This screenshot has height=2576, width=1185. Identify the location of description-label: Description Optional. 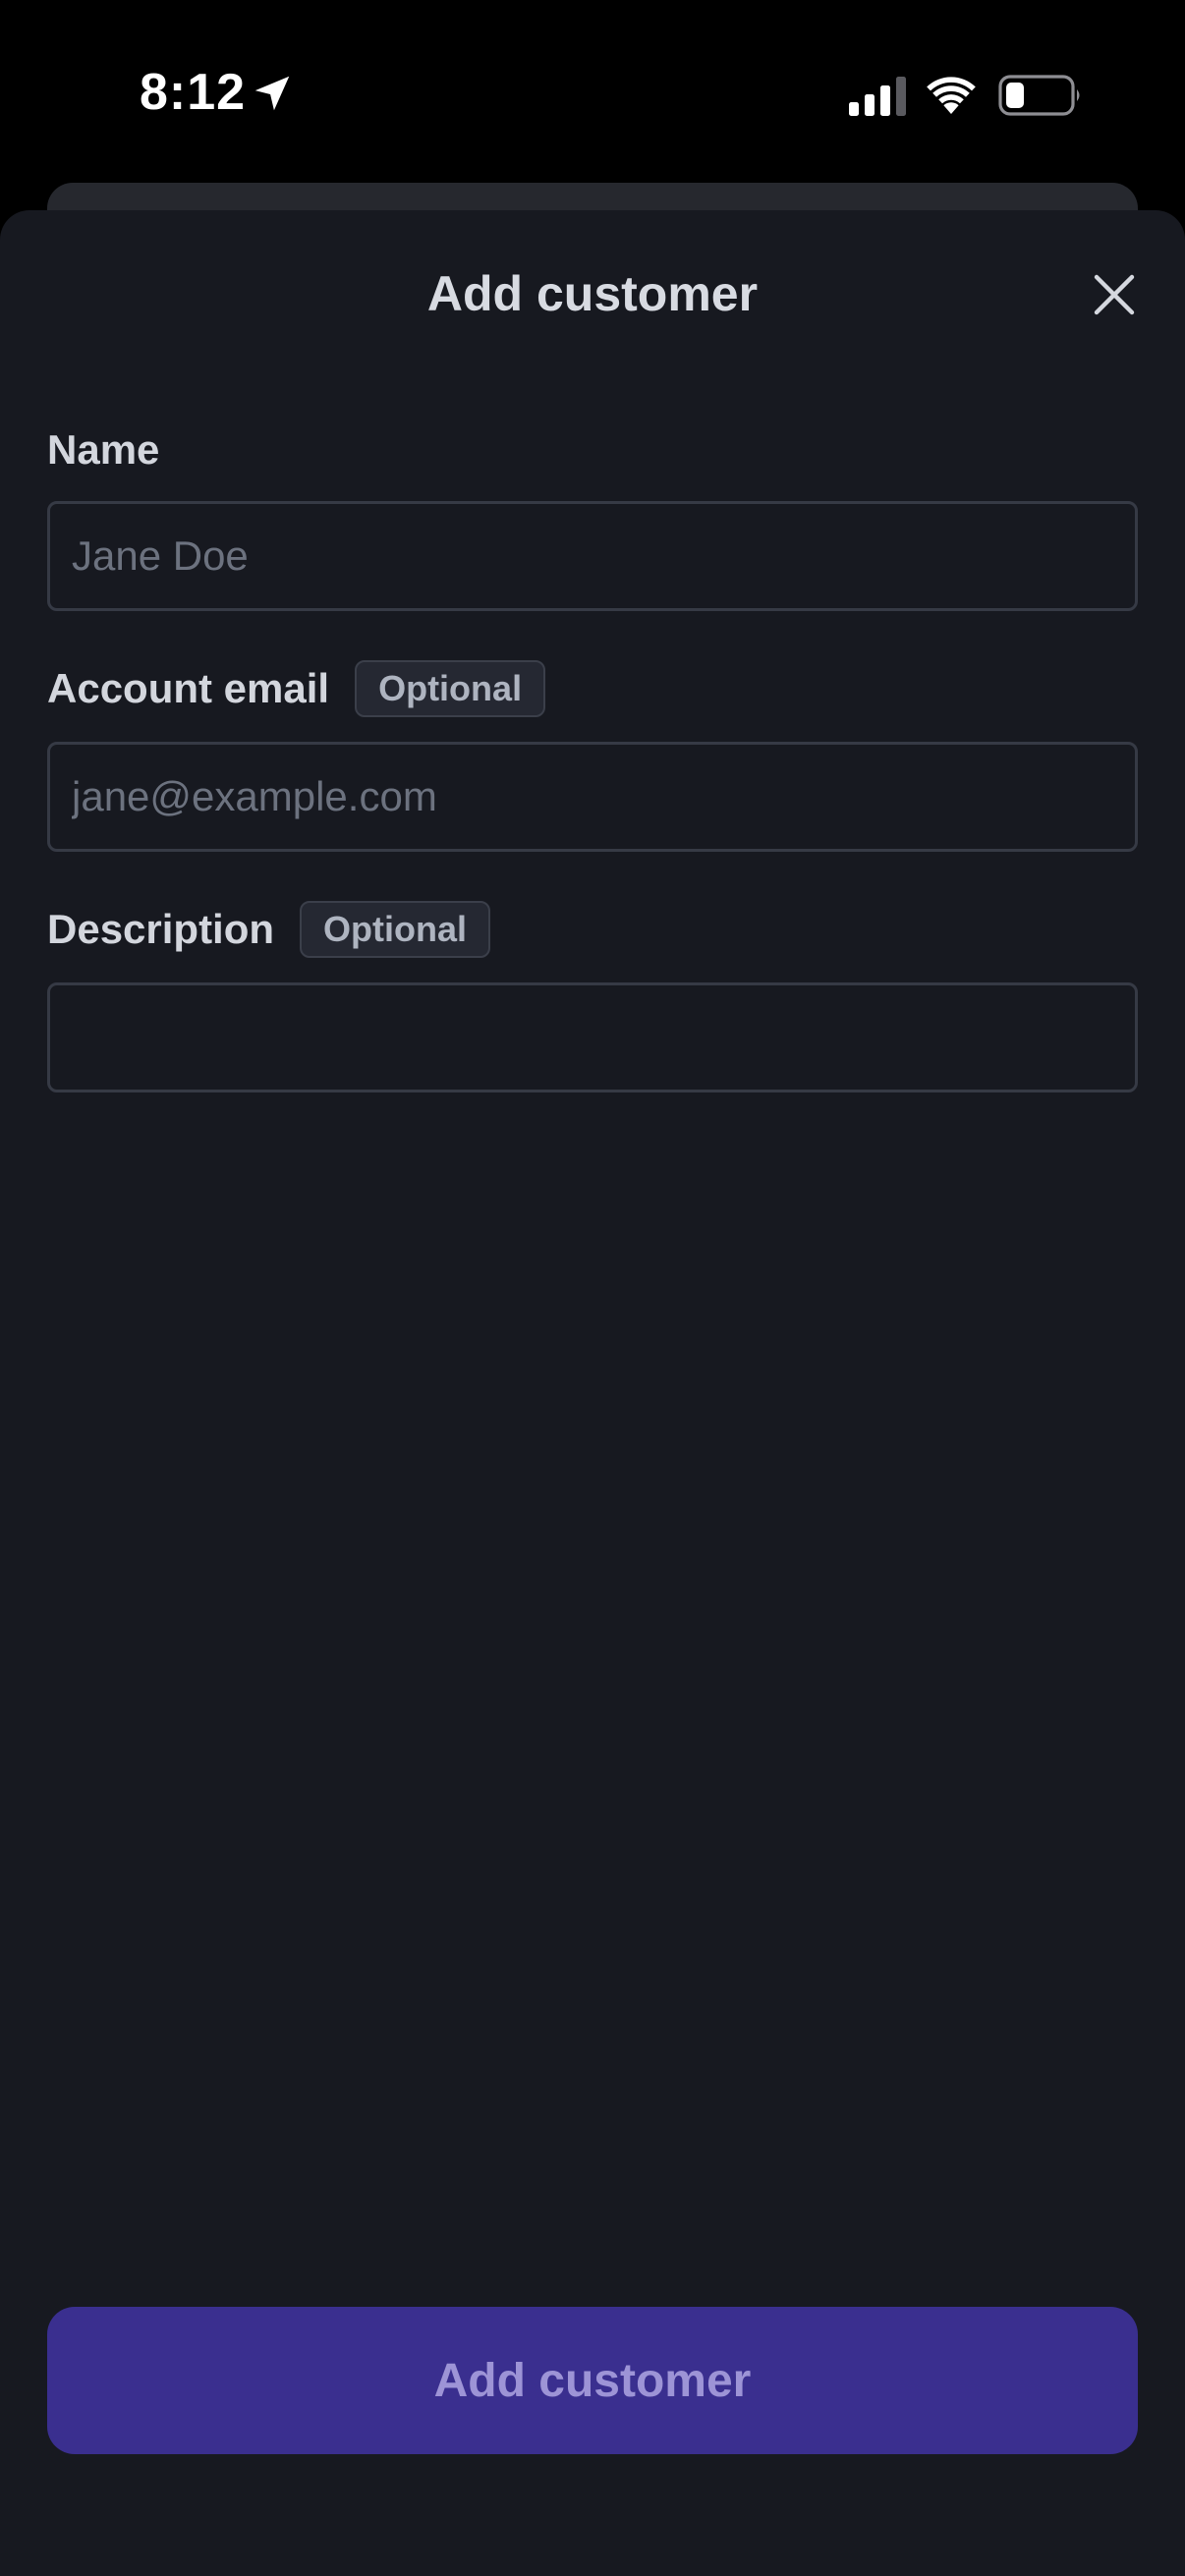
(269, 929).